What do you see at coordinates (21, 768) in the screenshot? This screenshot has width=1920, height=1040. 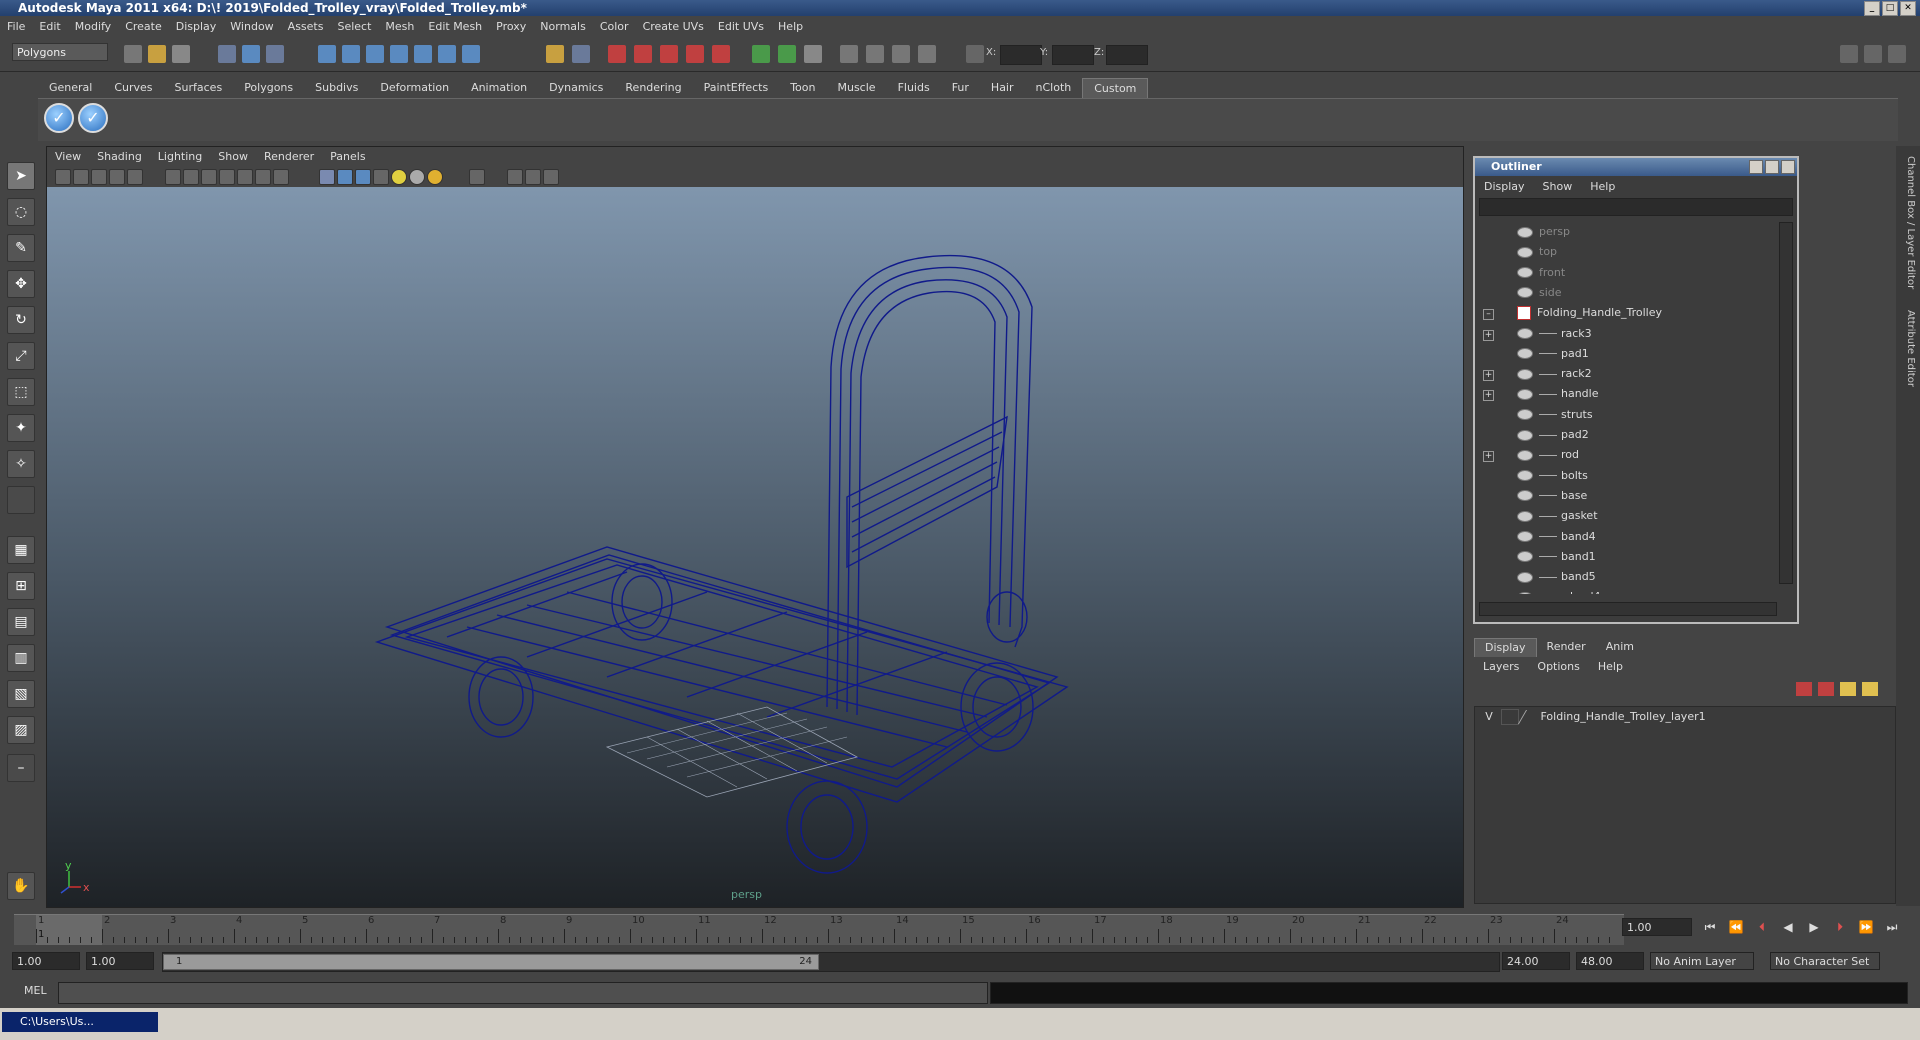 I see `collapse-icon: –` at bounding box center [21, 768].